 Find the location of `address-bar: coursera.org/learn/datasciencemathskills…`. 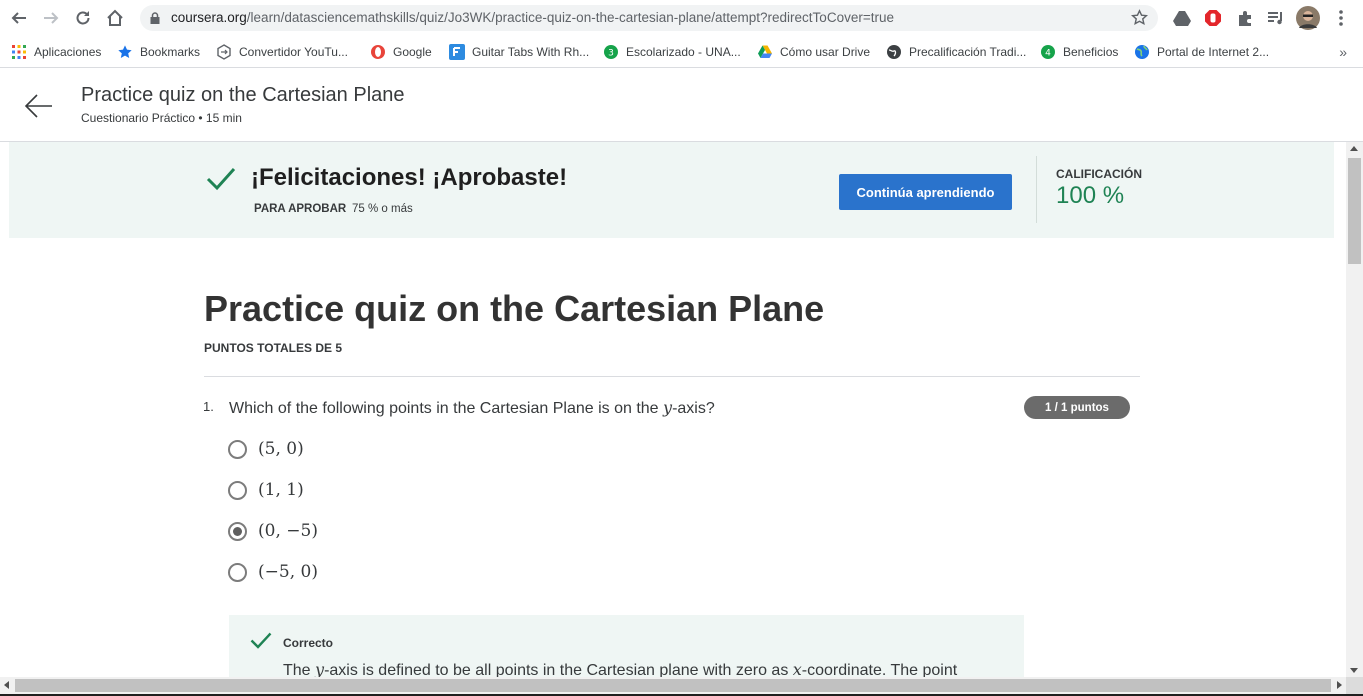

address-bar: coursera.org/learn/datasciencemathskills… is located at coordinates (649, 18).